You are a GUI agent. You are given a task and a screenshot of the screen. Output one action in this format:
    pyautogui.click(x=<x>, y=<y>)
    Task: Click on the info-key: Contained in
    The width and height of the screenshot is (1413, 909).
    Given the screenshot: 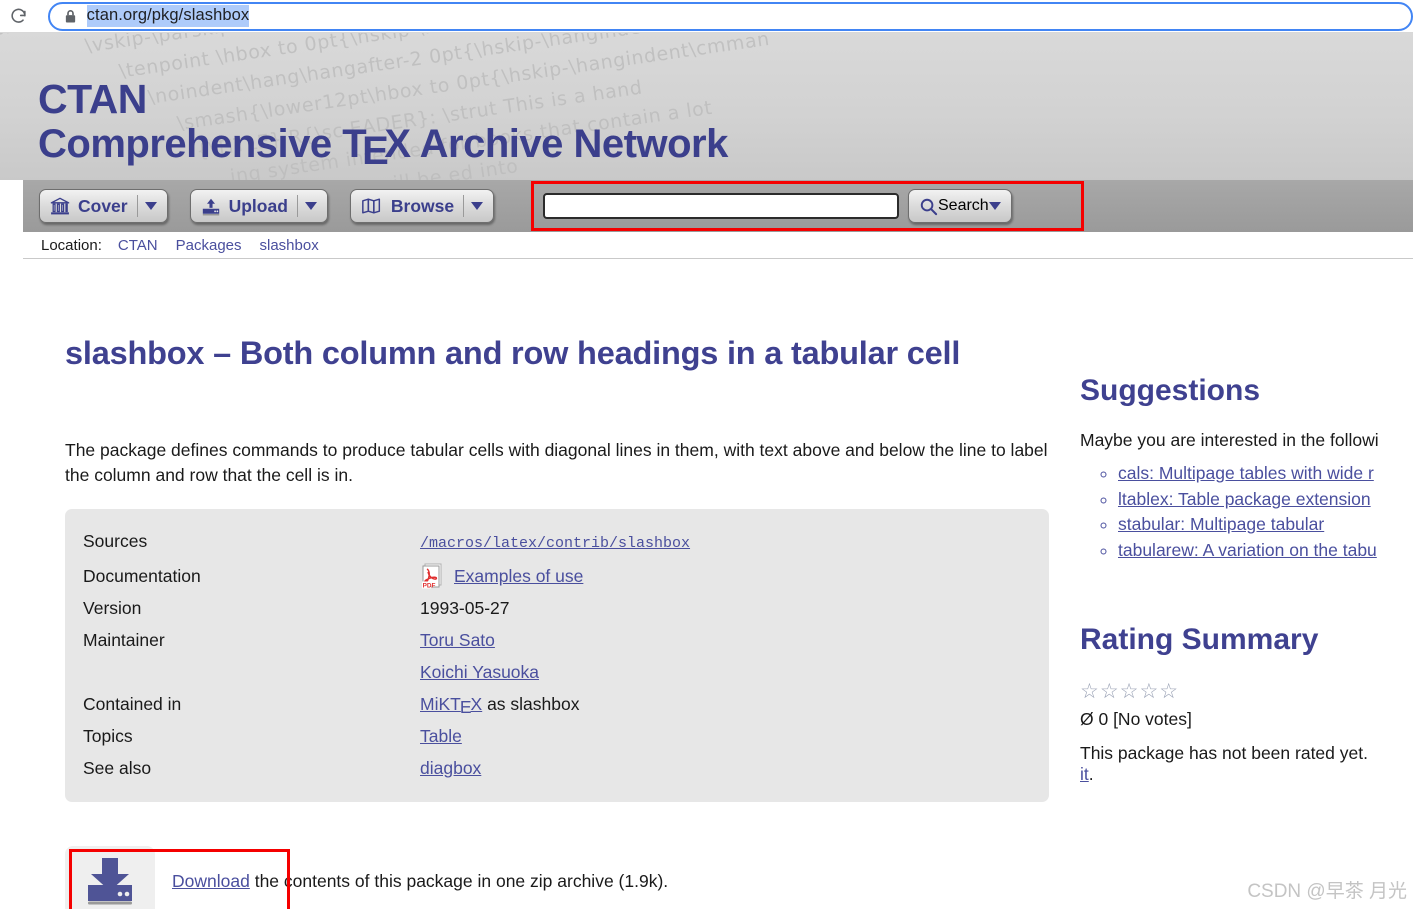 What is the action you would take?
    pyautogui.click(x=132, y=704)
    